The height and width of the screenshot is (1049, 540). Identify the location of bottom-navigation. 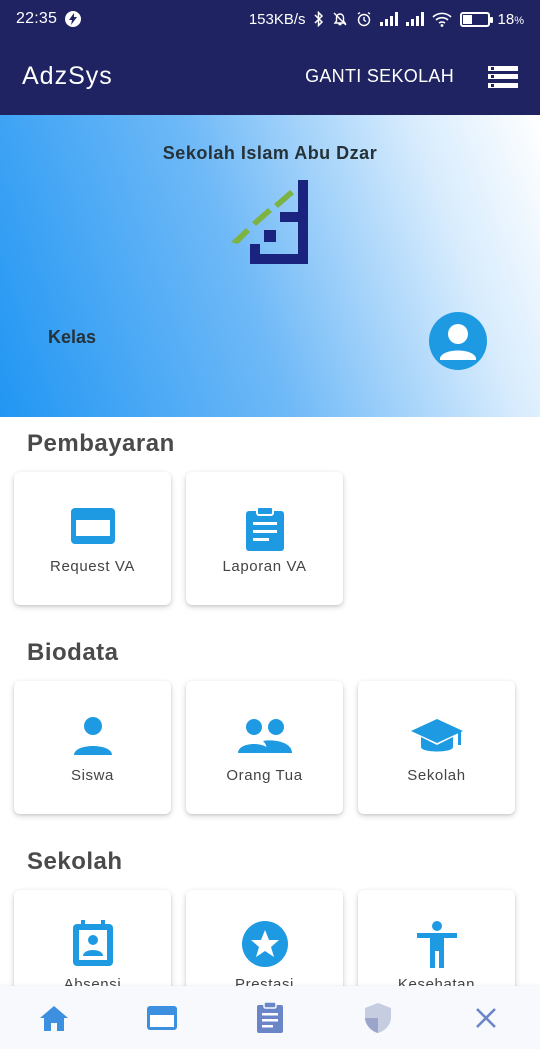
(270, 1017).